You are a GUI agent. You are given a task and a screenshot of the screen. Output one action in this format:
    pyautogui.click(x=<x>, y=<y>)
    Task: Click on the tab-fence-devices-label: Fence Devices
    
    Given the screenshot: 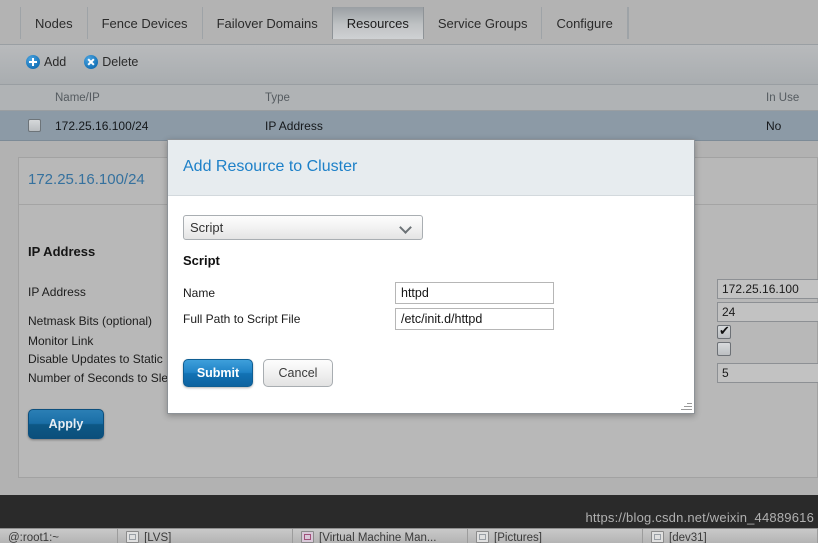 What is the action you would take?
    pyautogui.click(x=144, y=23)
    